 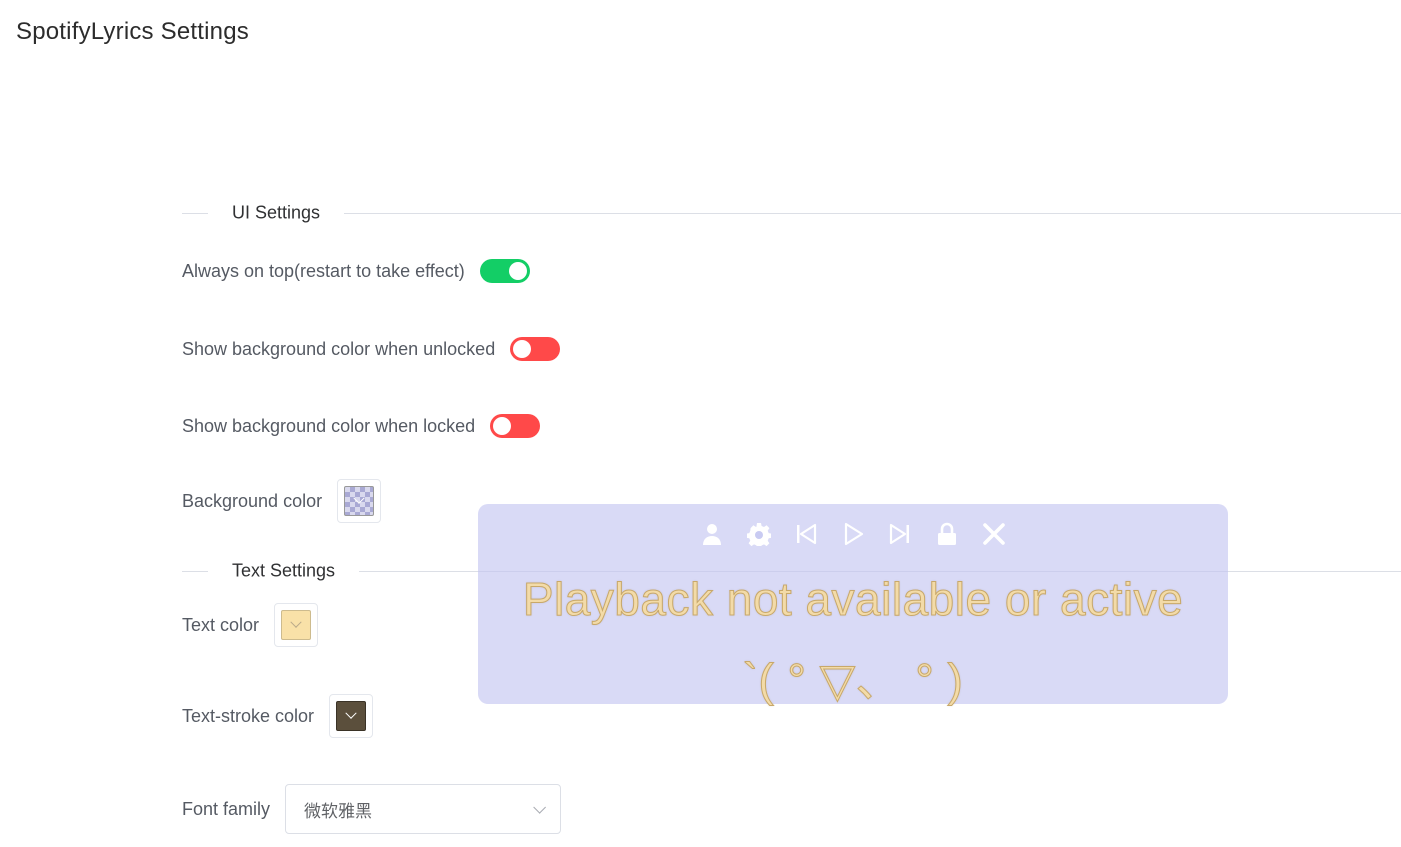 I want to click on always-on-top-label: Always on top(restart to take effect), so click(x=323, y=270).